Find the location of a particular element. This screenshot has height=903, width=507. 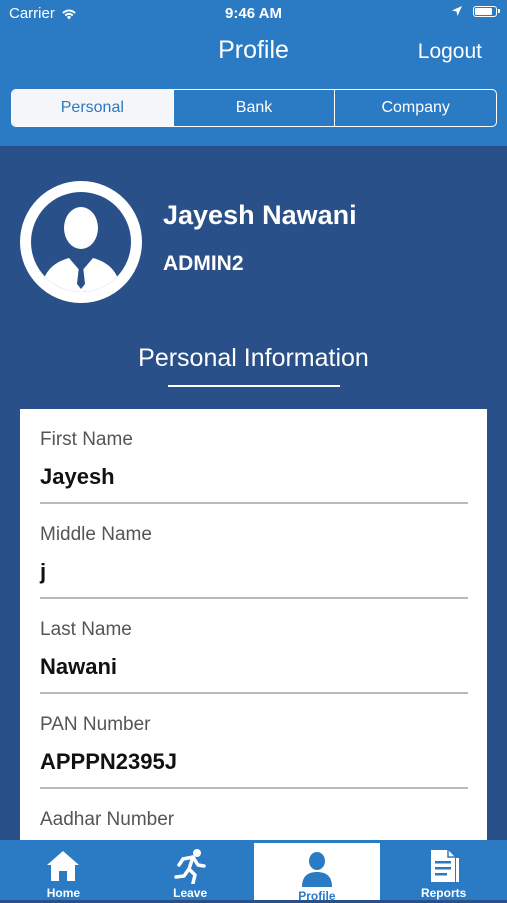

section-underline is located at coordinates (254, 386).